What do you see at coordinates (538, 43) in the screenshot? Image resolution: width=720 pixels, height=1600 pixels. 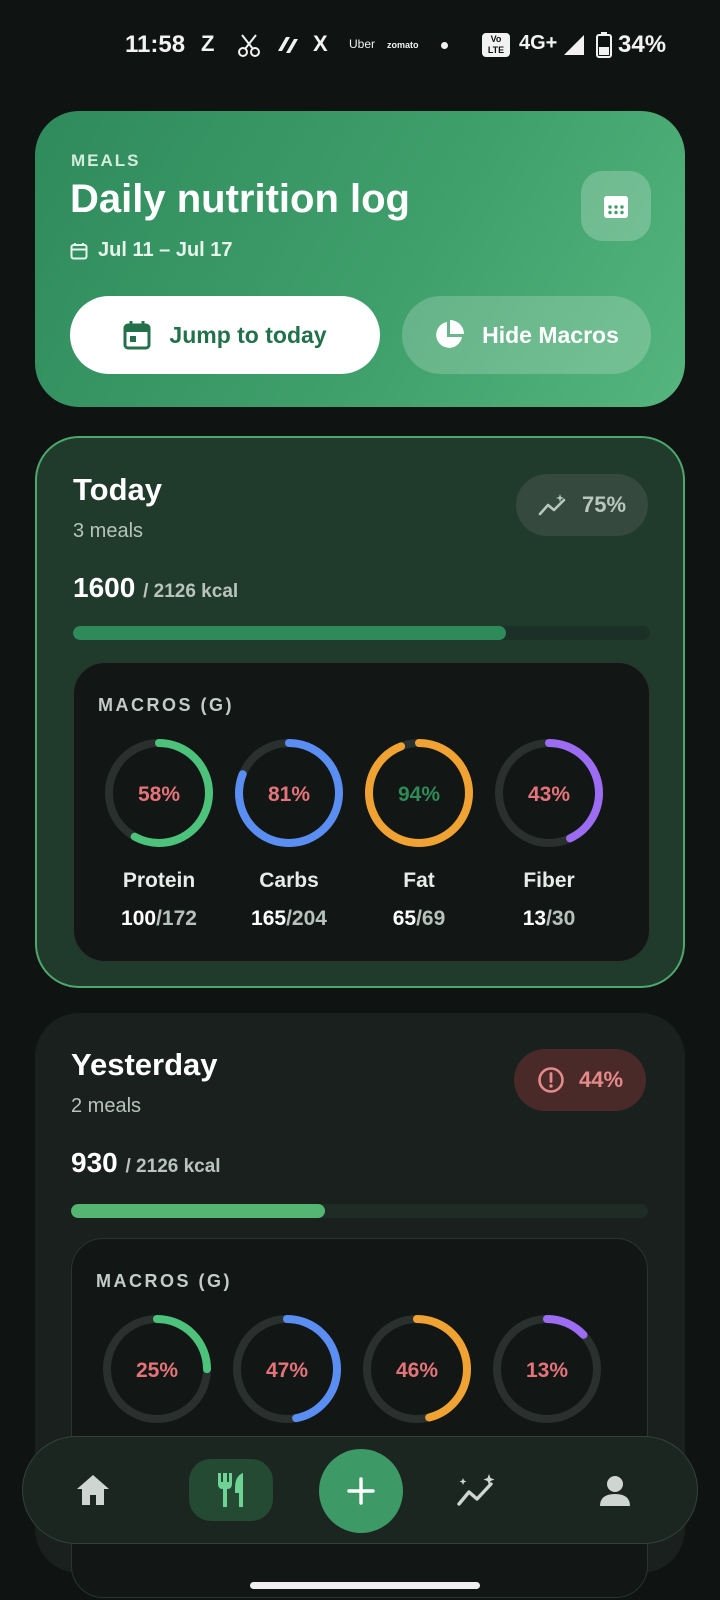 I see `network-type: 4G+` at bounding box center [538, 43].